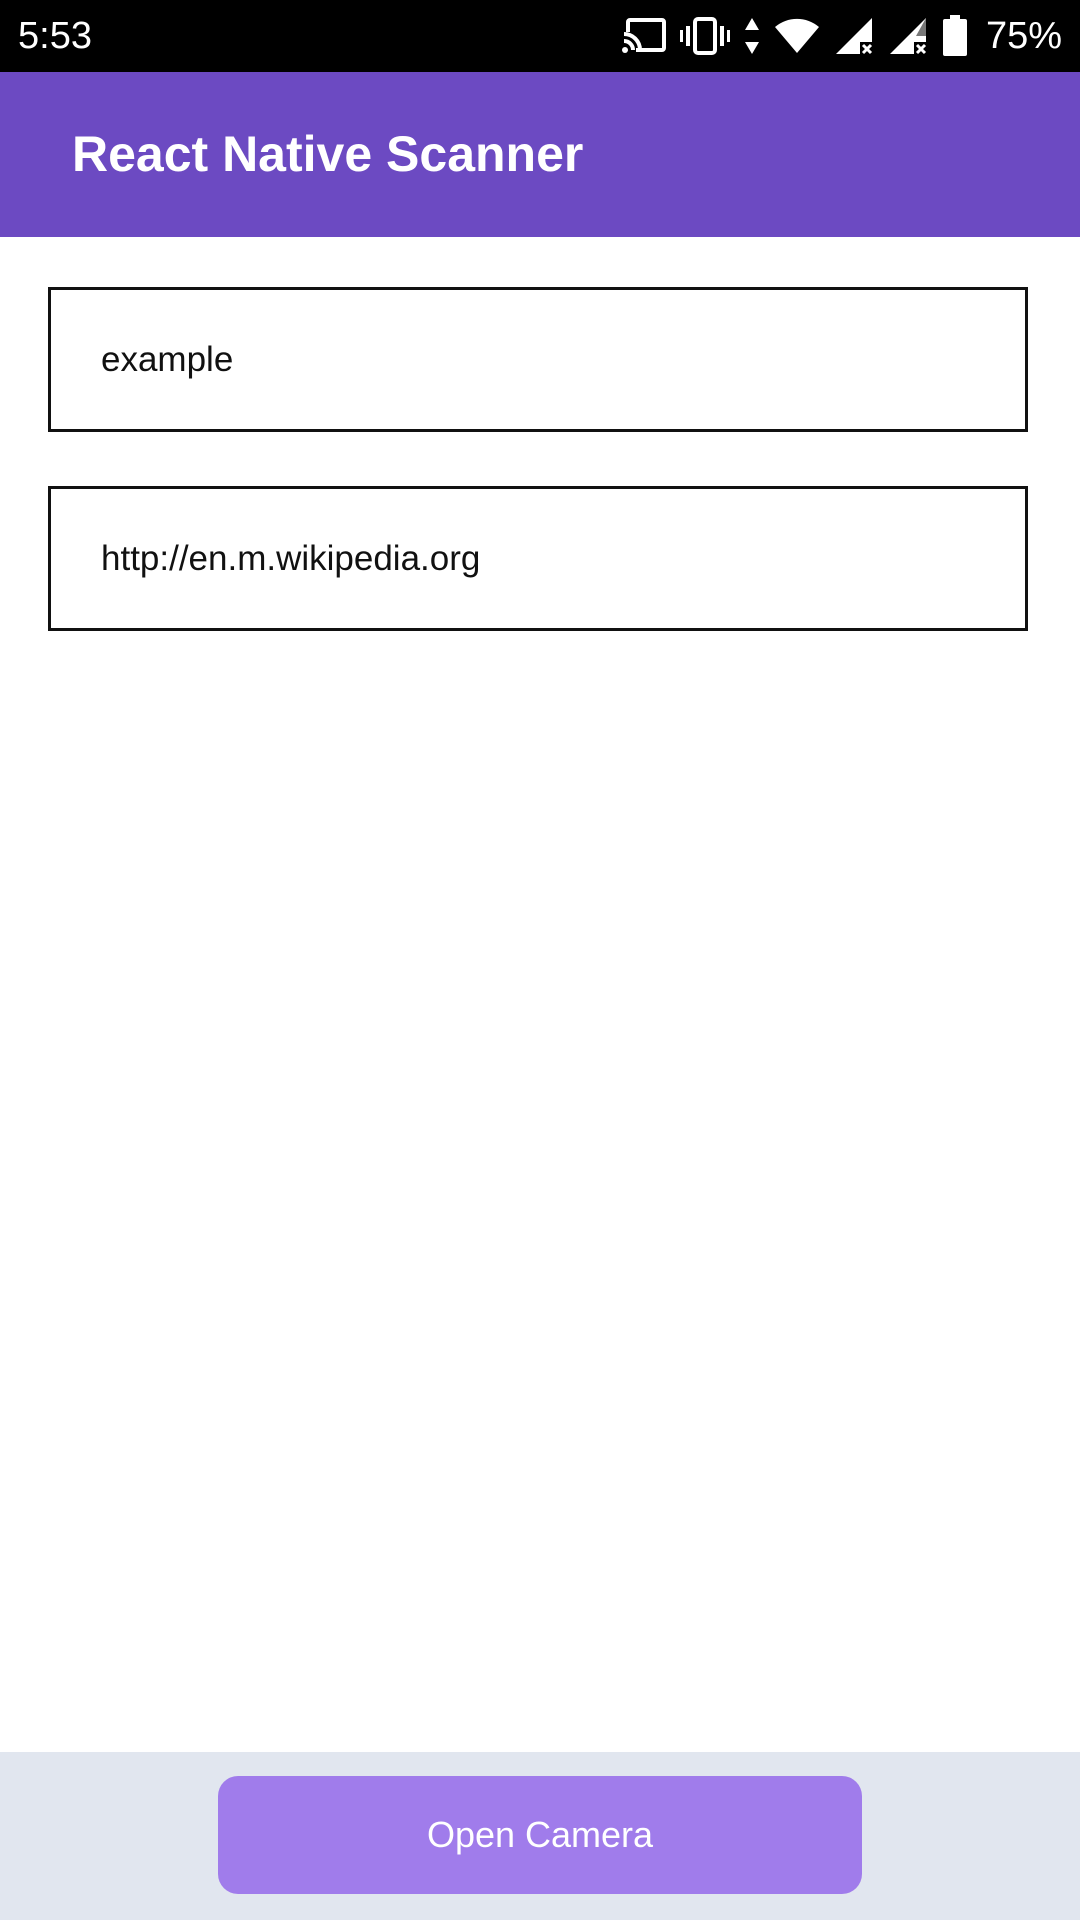 This screenshot has width=1080, height=1920. I want to click on app-header: React Native Scanner, so click(540, 154).